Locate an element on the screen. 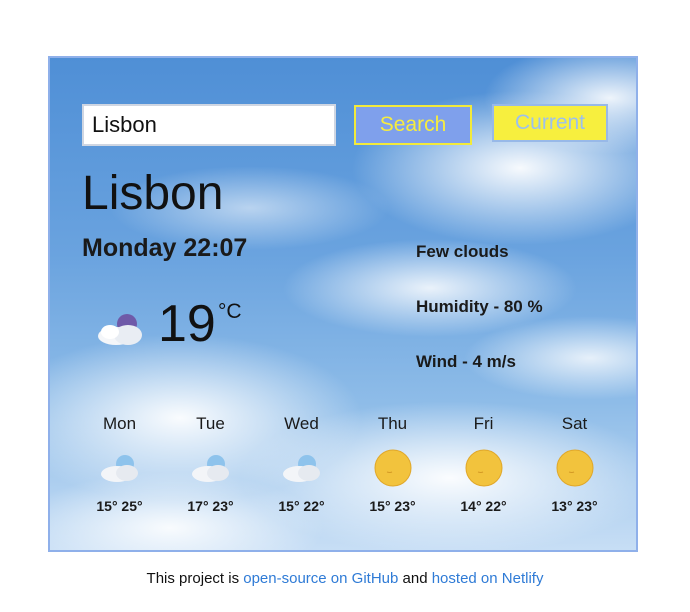 This screenshot has height=612, width=690. current-location-button: Current is located at coordinates (550, 123).